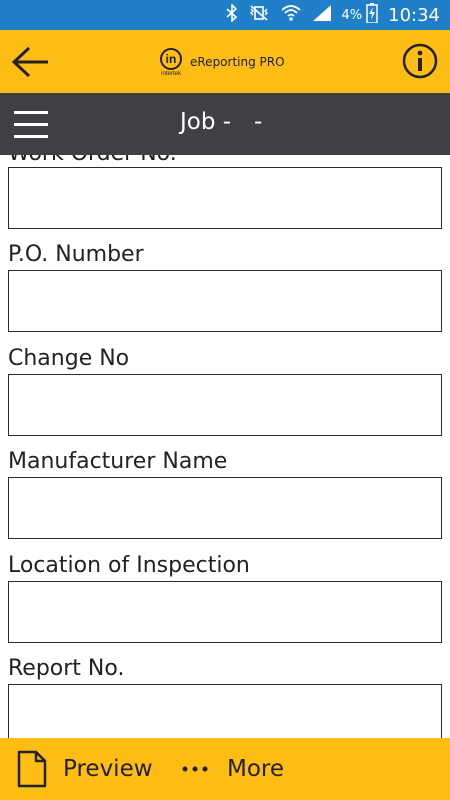 This screenshot has height=800, width=450. I want to click on change-no-input, so click(225, 405).